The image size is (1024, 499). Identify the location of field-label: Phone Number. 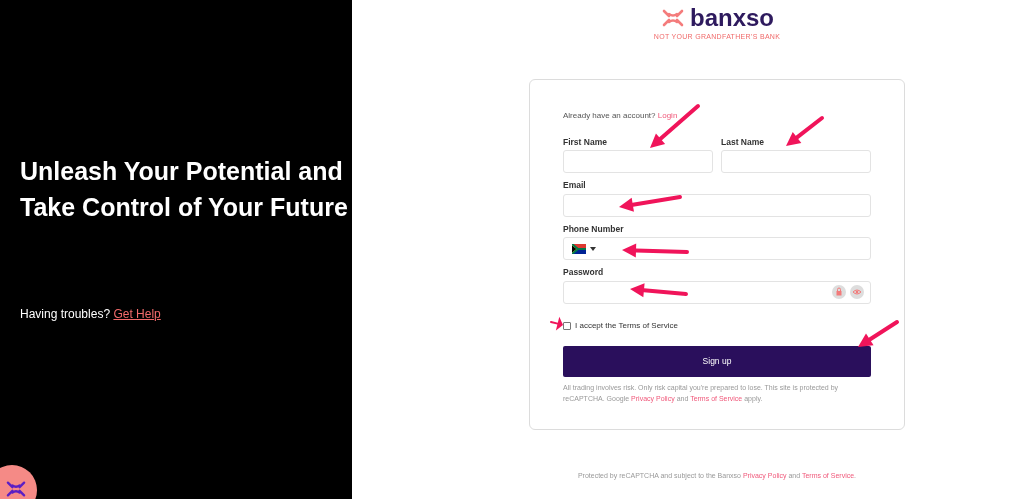
(594, 228).